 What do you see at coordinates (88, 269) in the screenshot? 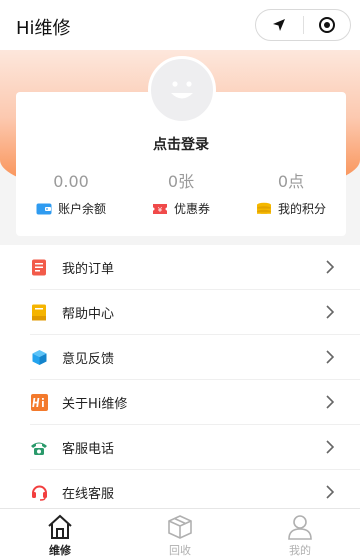
I see `menu-label-orders: 我的订单` at bounding box center [88, 269].